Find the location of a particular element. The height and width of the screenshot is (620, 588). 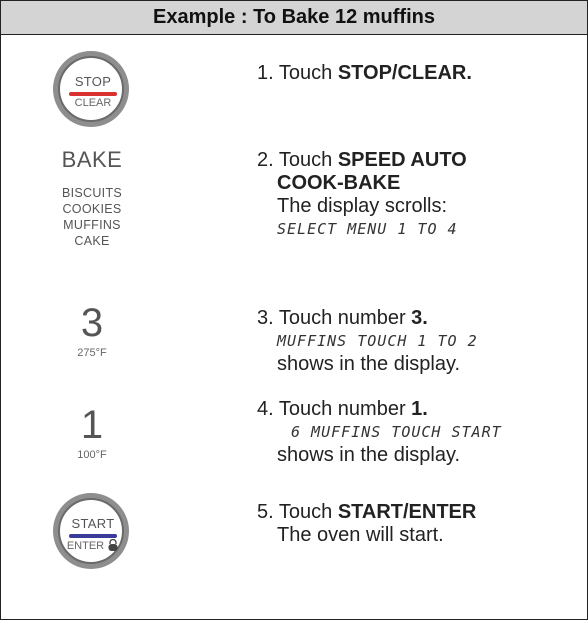

step-3-bold: 3. is located at coordinates (419, 318).